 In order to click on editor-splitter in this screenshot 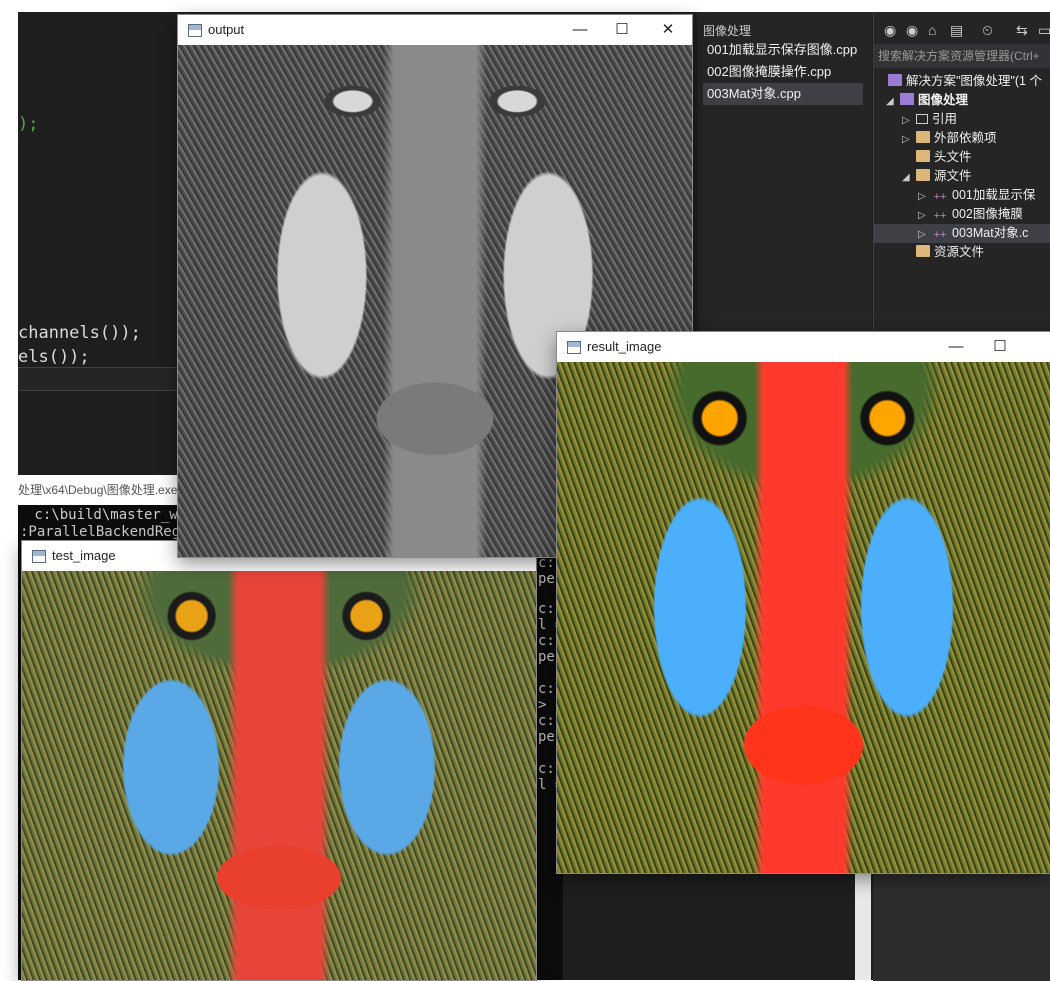, I will do `click(103, 379)`.